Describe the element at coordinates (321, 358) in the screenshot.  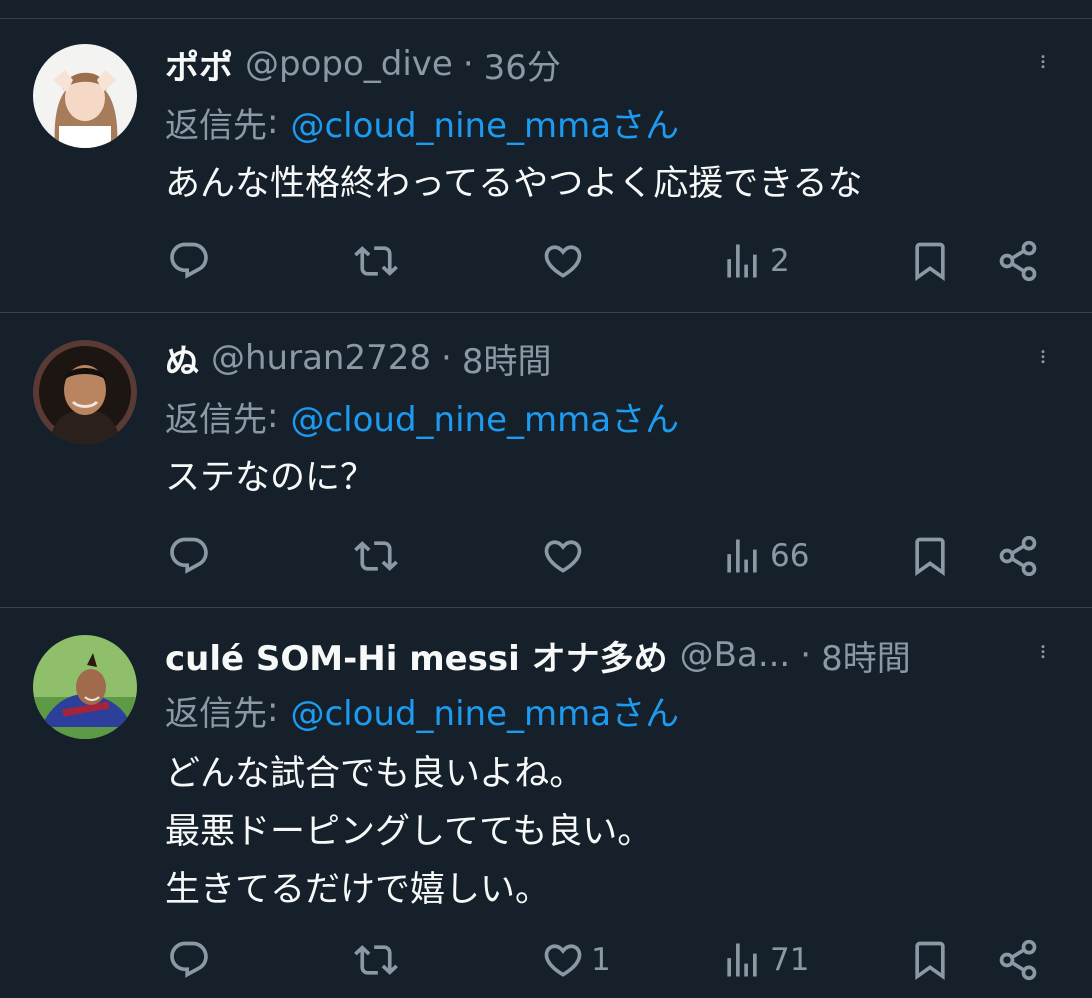
I see `user-handle: @huran2728` at that location.